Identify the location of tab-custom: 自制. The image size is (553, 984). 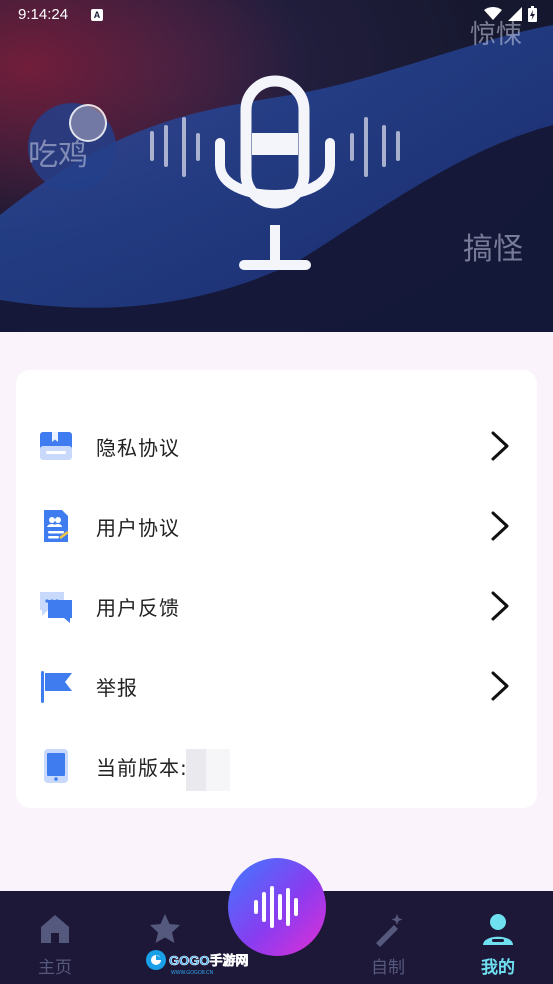
(388, 937).